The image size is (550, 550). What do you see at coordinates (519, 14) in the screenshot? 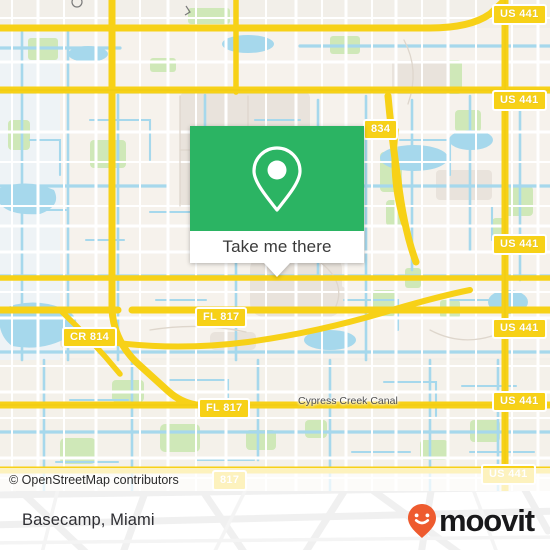
I see `road-shield-us441-top: US 441` at bounding box center [519, 14].